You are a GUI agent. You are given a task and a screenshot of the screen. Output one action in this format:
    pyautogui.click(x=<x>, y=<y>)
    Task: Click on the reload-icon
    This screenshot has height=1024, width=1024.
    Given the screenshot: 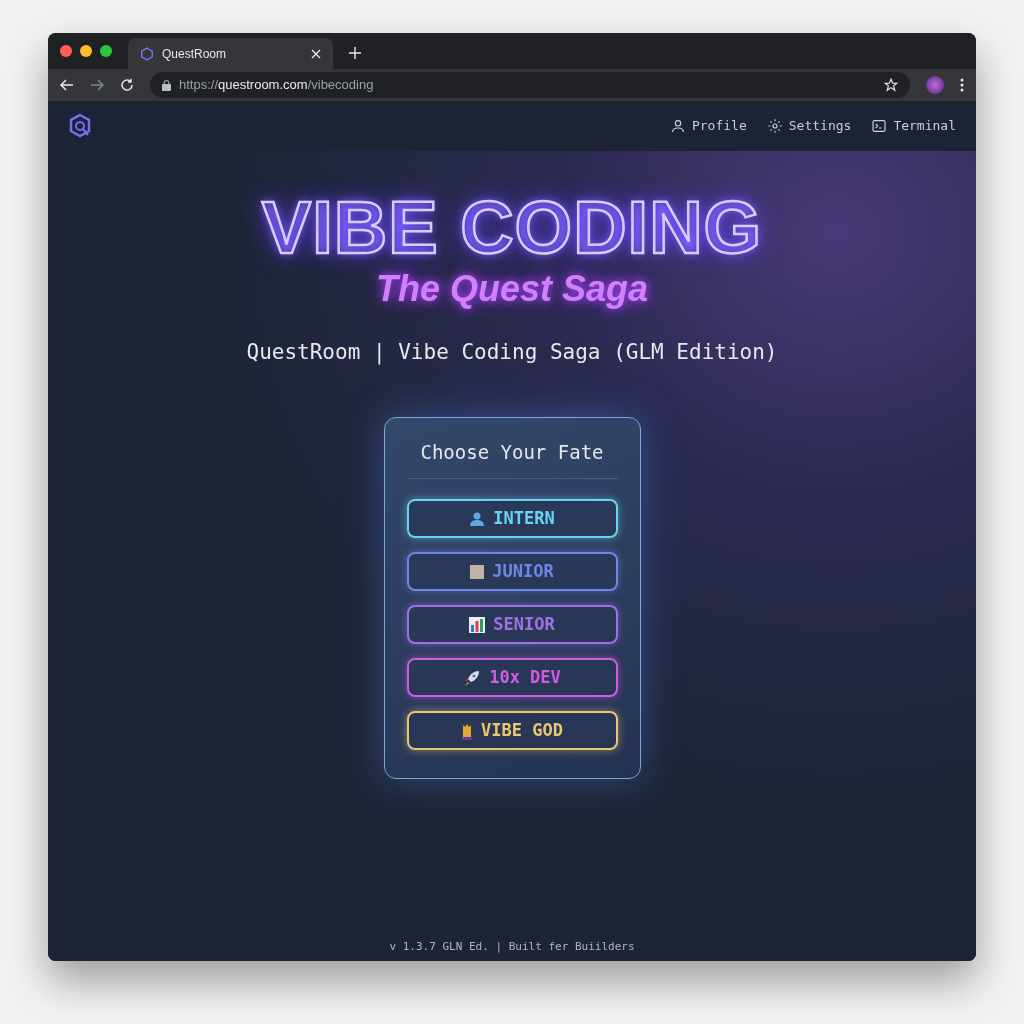 What is the action you would take?
    pyautogui.click(x=127, y=85)
    